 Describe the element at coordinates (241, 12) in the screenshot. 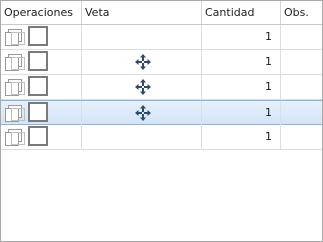

I see `column-header-cantidad: Cantidad` at that location.